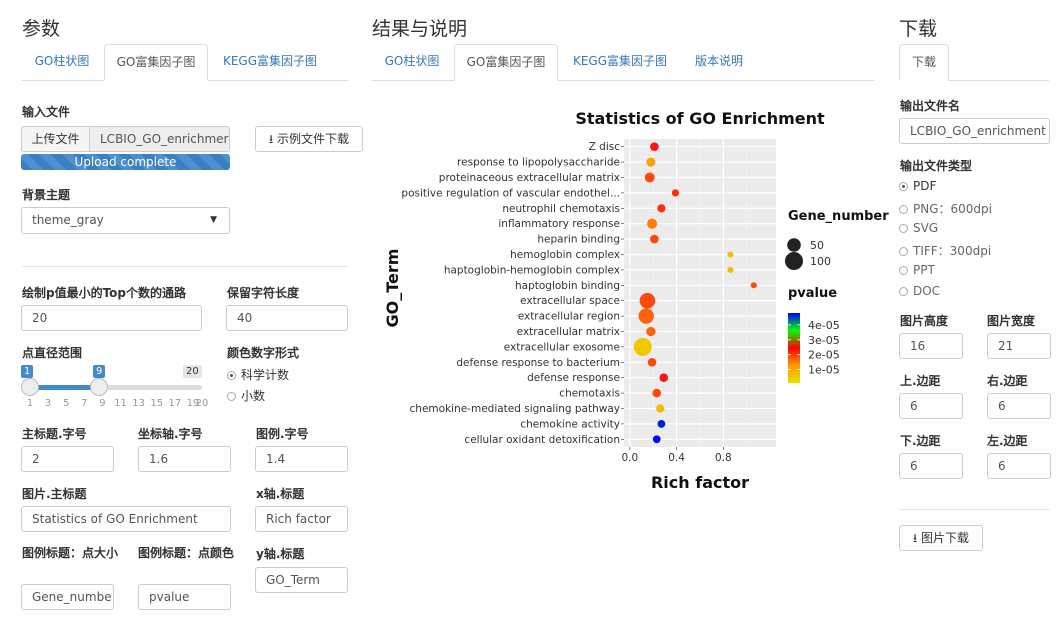 This screenshot has height=629, width=1058. I want to click on x-tick-label: 0.0, so click(629, 458).